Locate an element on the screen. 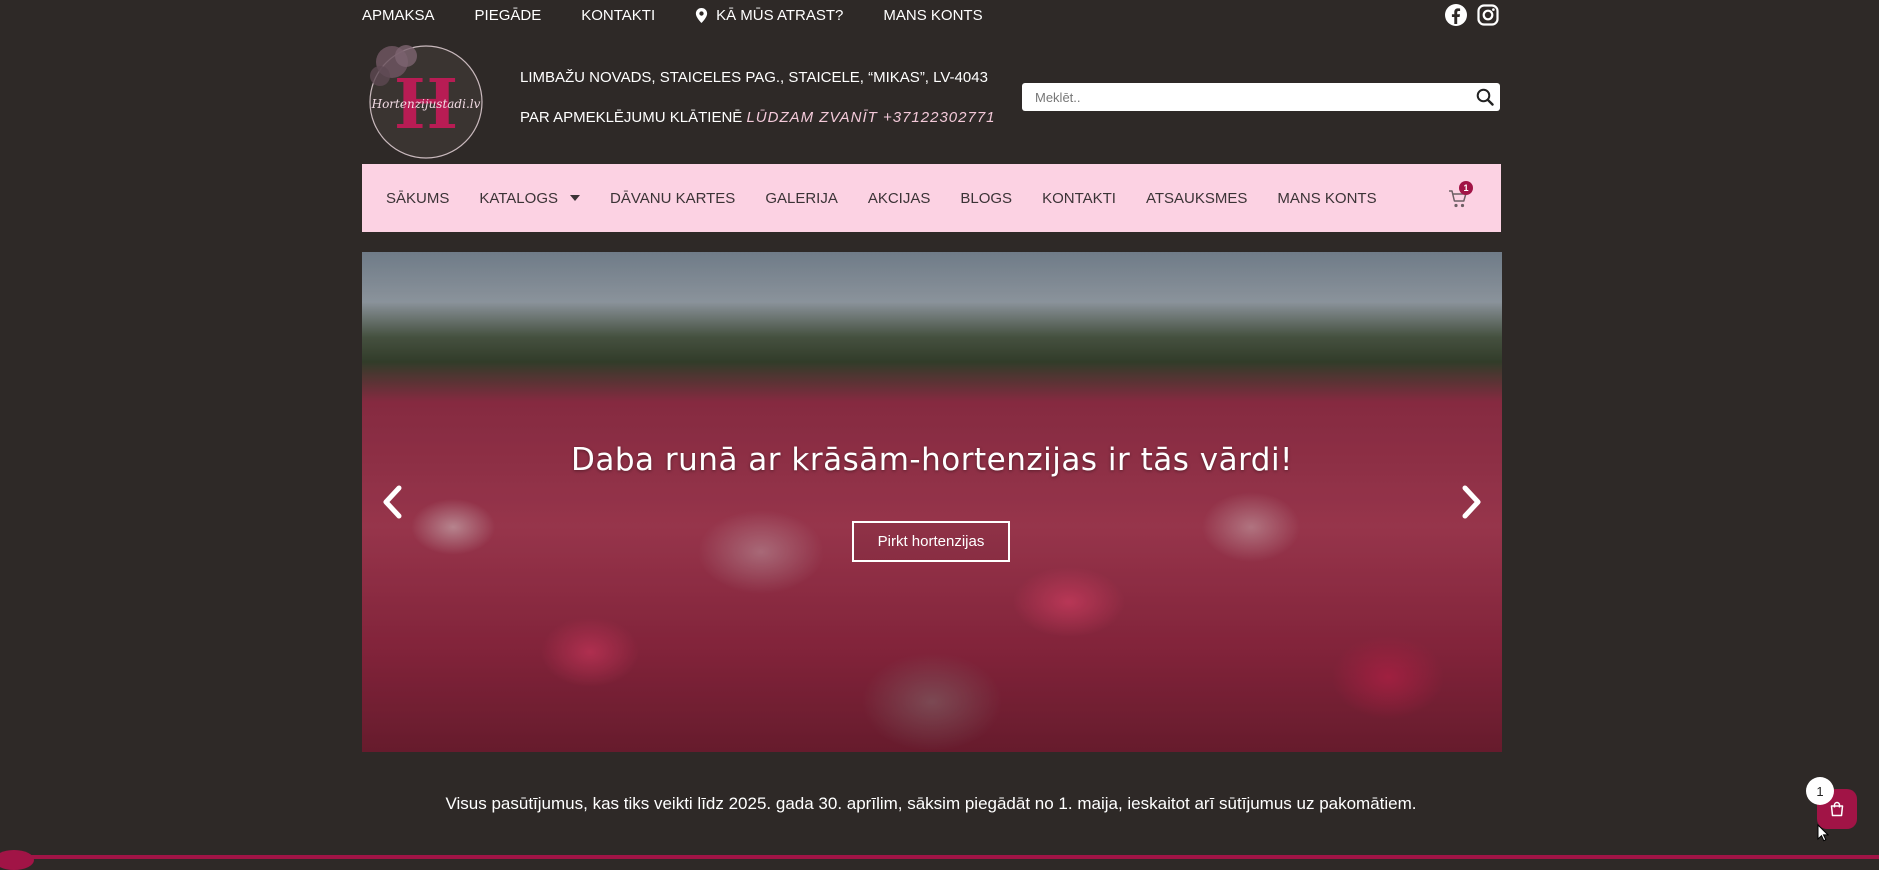 The width and height of the screenshot is (1879, 870). nav-item-galerija: GALERIJA is located at coordinates (801, 198).